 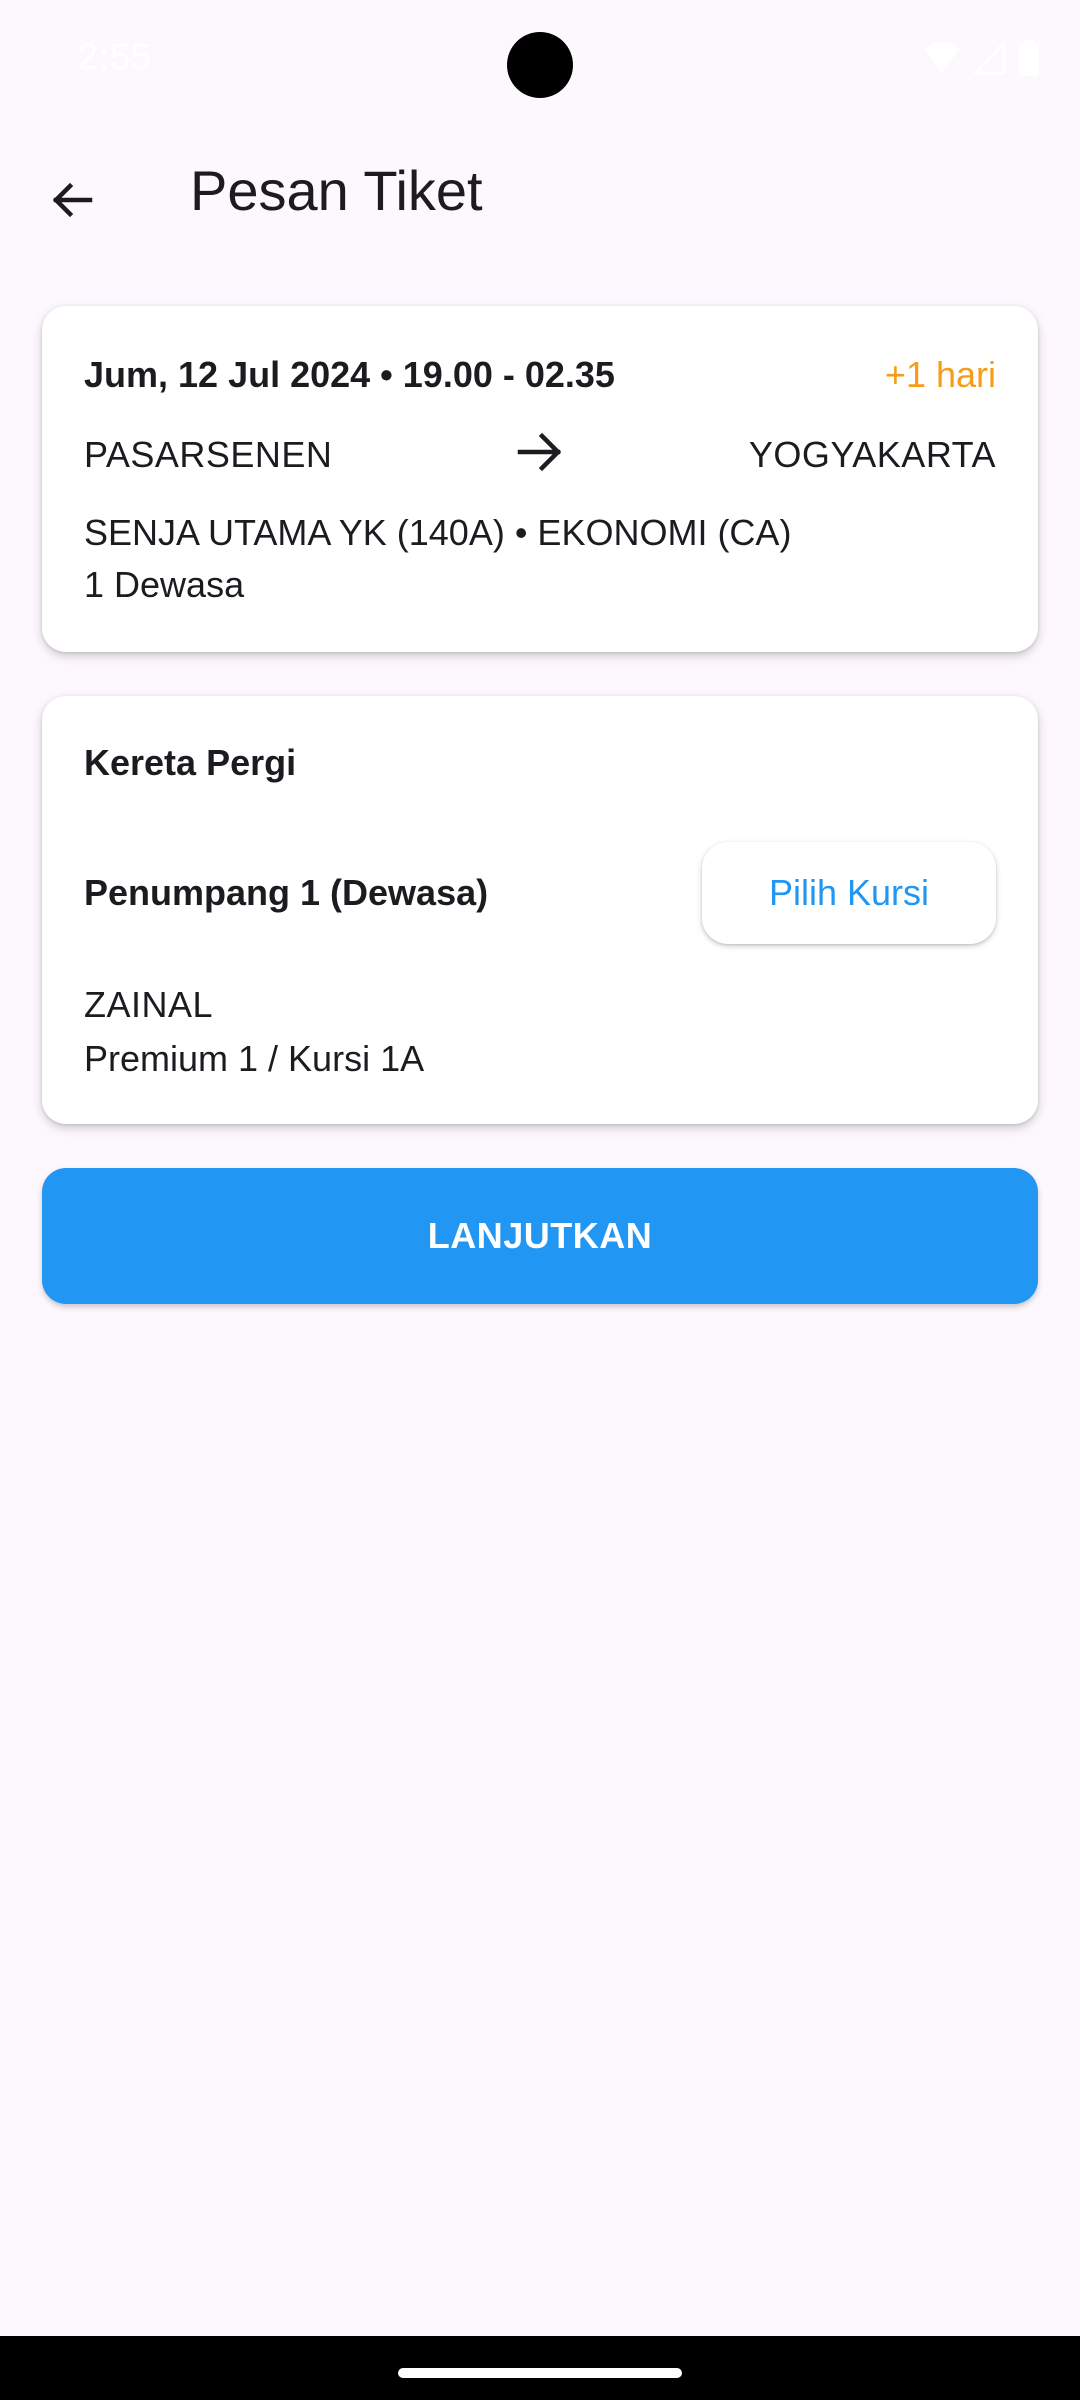 I want to click on status-bar: 2:55, so click(x=540, y=60).